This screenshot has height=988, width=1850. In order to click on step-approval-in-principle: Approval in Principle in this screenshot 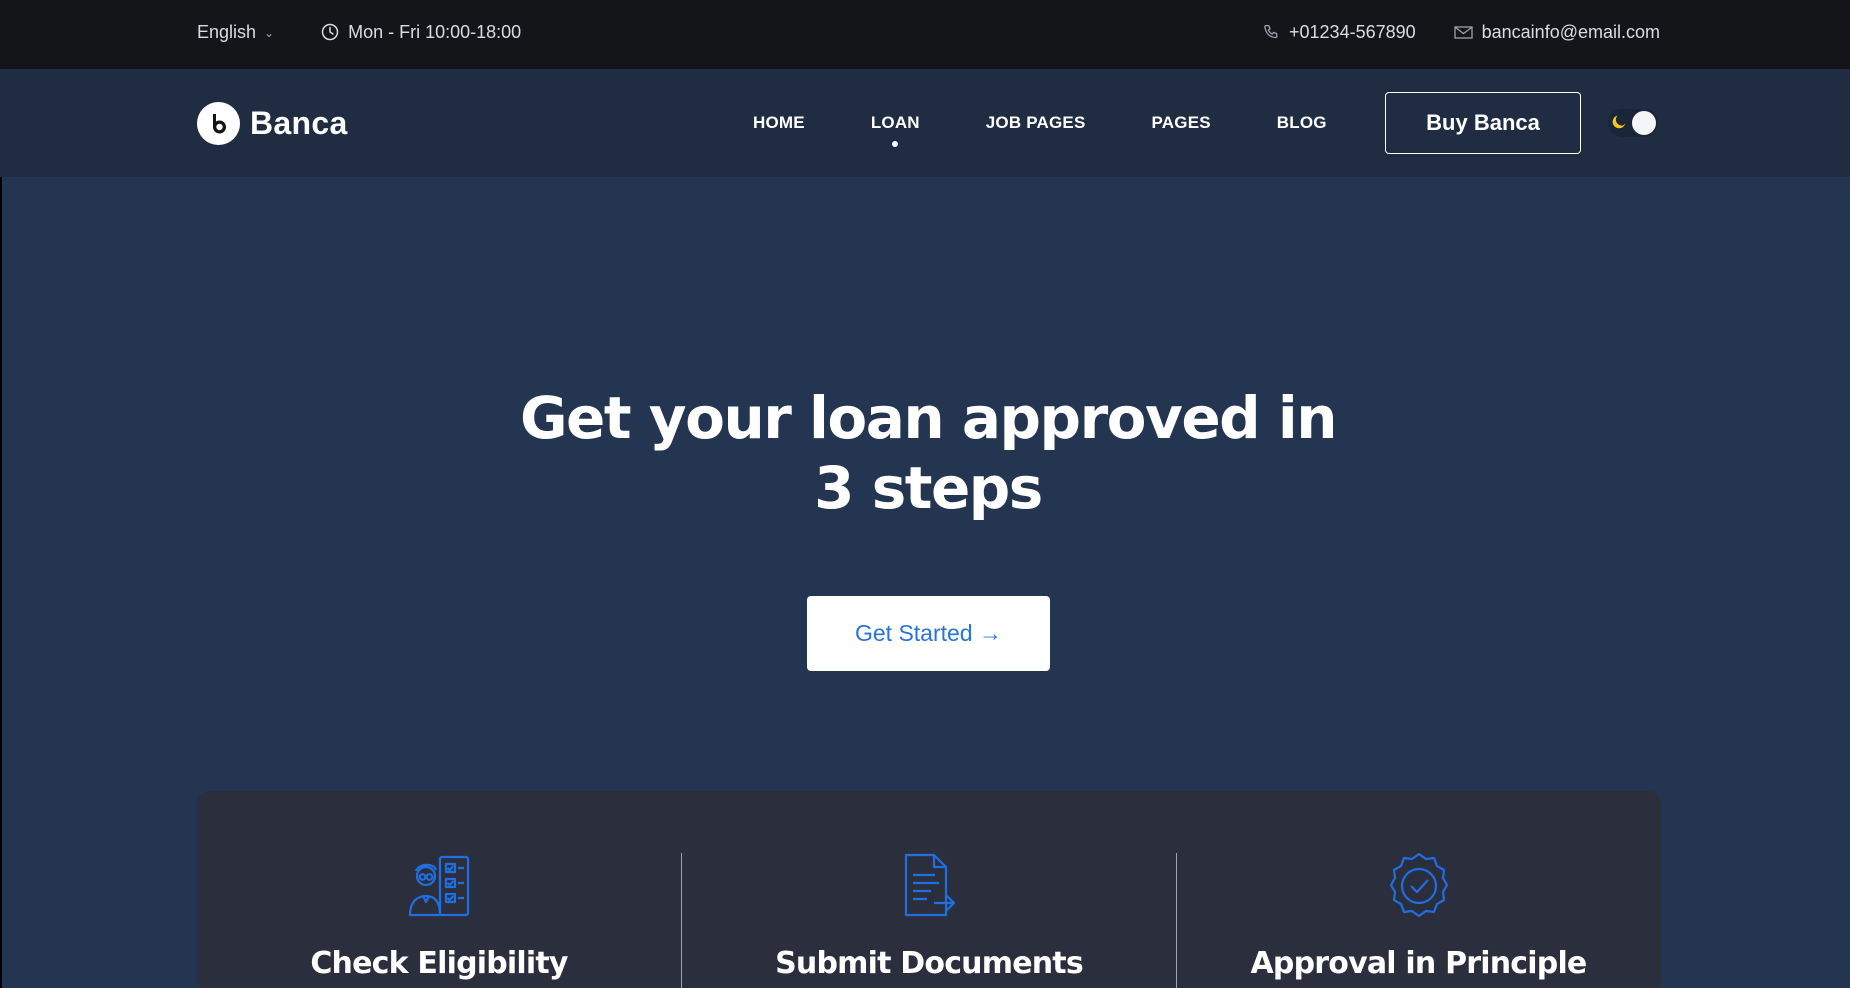, I will do `click(1418, 889)`.